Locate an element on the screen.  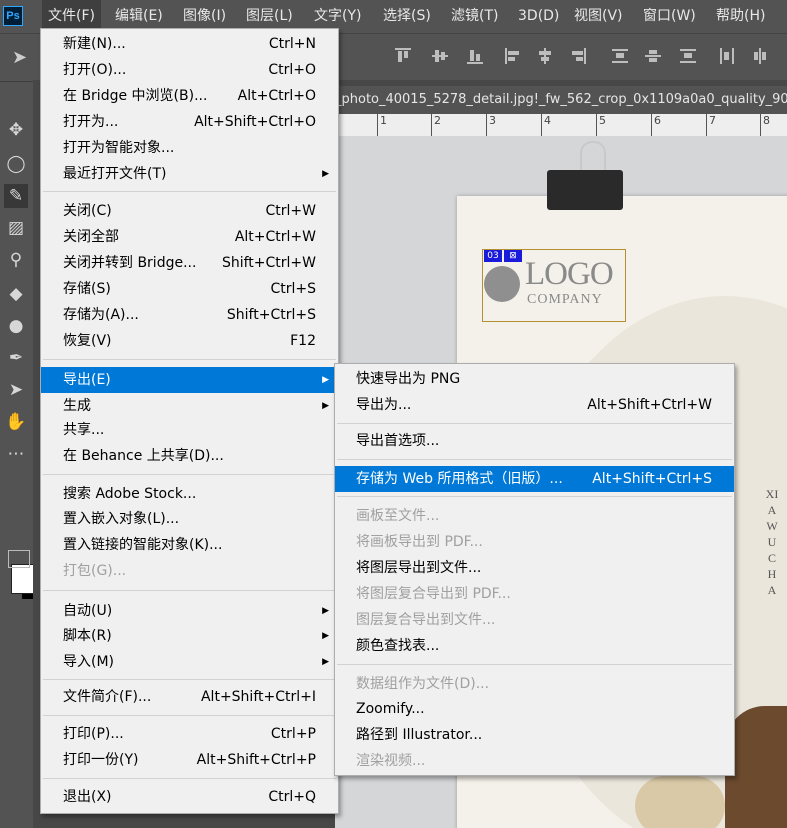
menu-item-scripts: 脚本(R) ▶ is located at coordinates (189, 636).